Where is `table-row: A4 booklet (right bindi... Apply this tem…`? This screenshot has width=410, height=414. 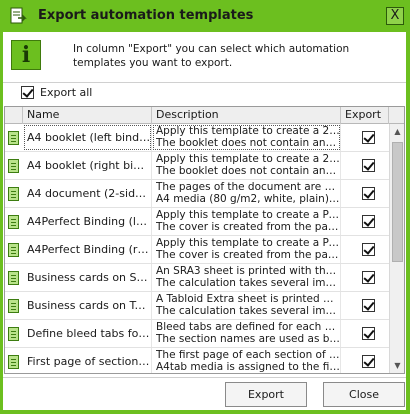
table-row: A4 booklet (right bindi... Apply this tem… is located at coordinates (197, 166).